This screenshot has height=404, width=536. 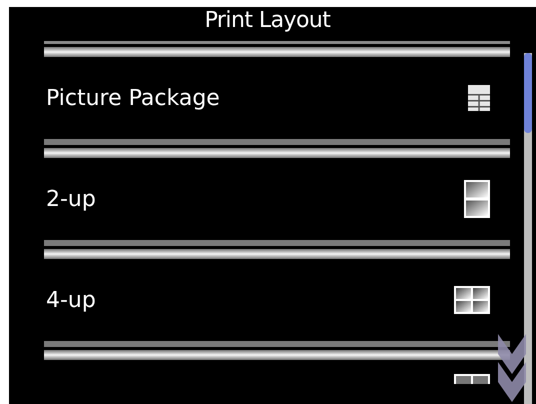 What do you see at coordinates (477, 199) in the screenshot?
I see `two-photo-layout-icon` at bounding box center [477, 199].